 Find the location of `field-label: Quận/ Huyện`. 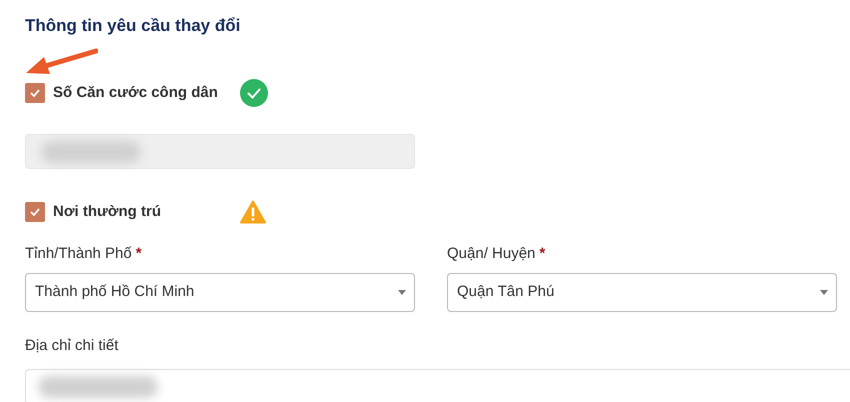

field-label: Quận/ Huyện is located at coordinates (491, 254).